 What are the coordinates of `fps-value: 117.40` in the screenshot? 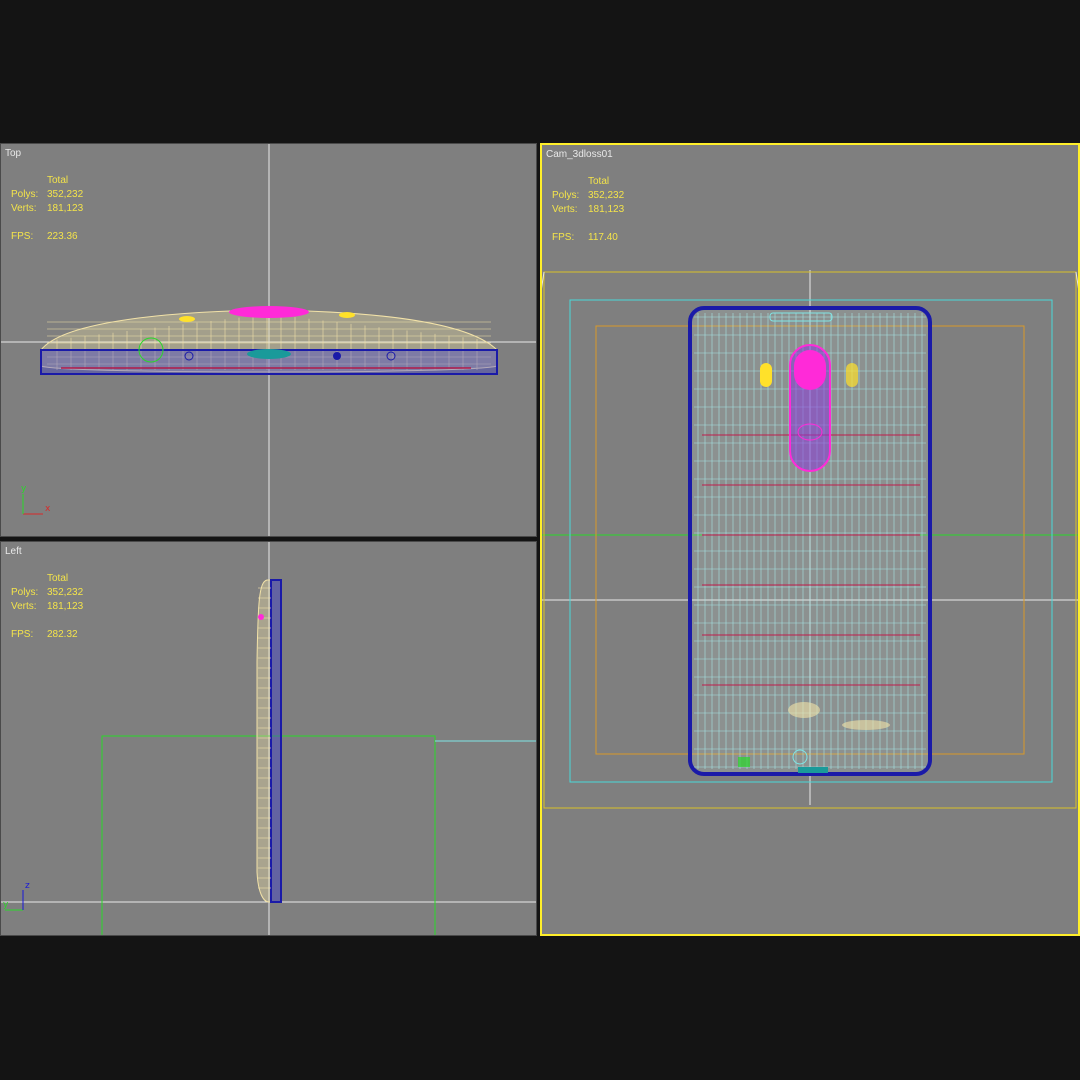 It's located at (603, 237).